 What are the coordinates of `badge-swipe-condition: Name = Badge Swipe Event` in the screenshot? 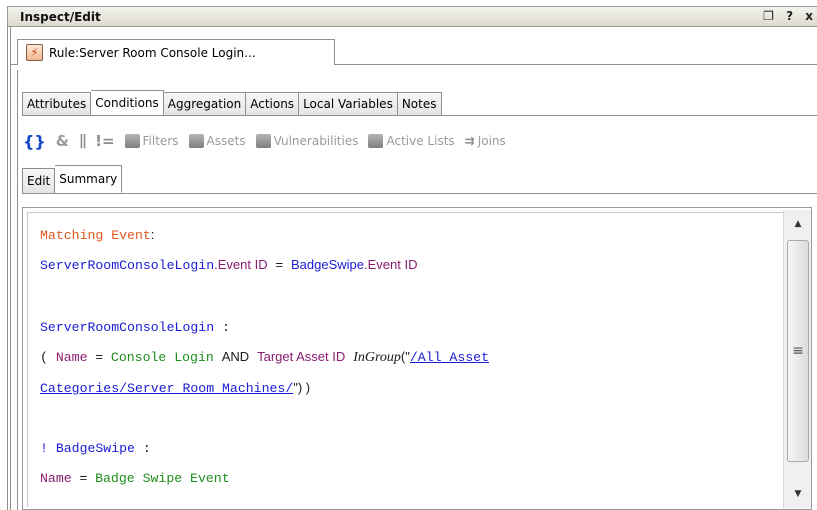 It's located at (135, 478).